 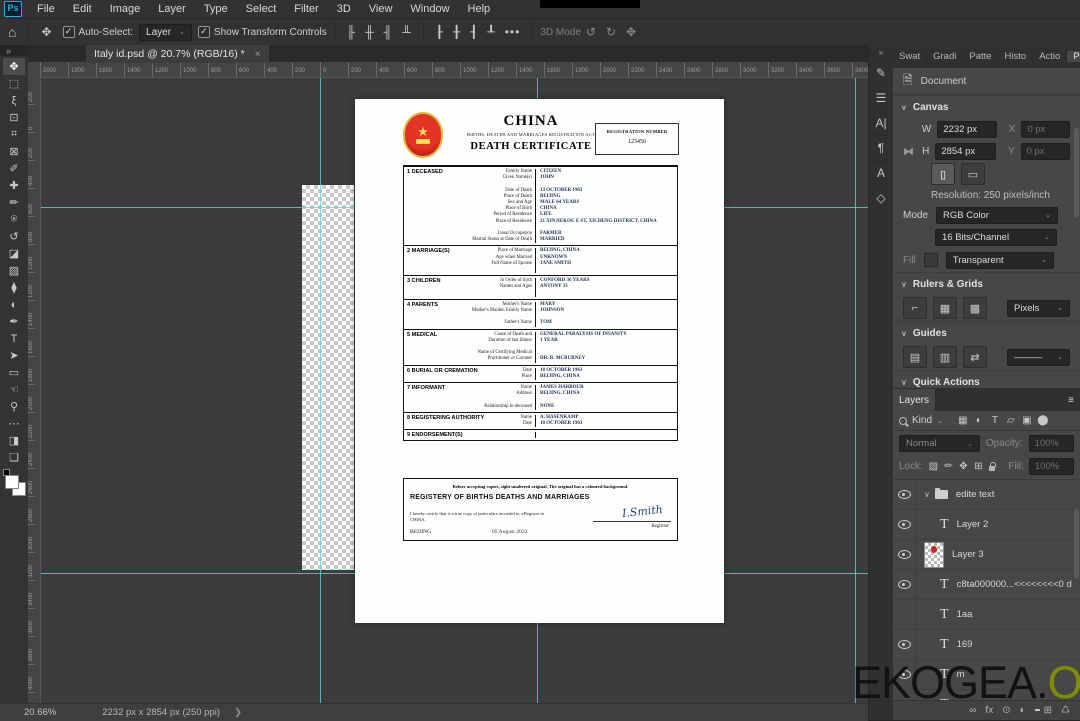 I want to click on width-input: 2232 px, so click(x=967, y=129).